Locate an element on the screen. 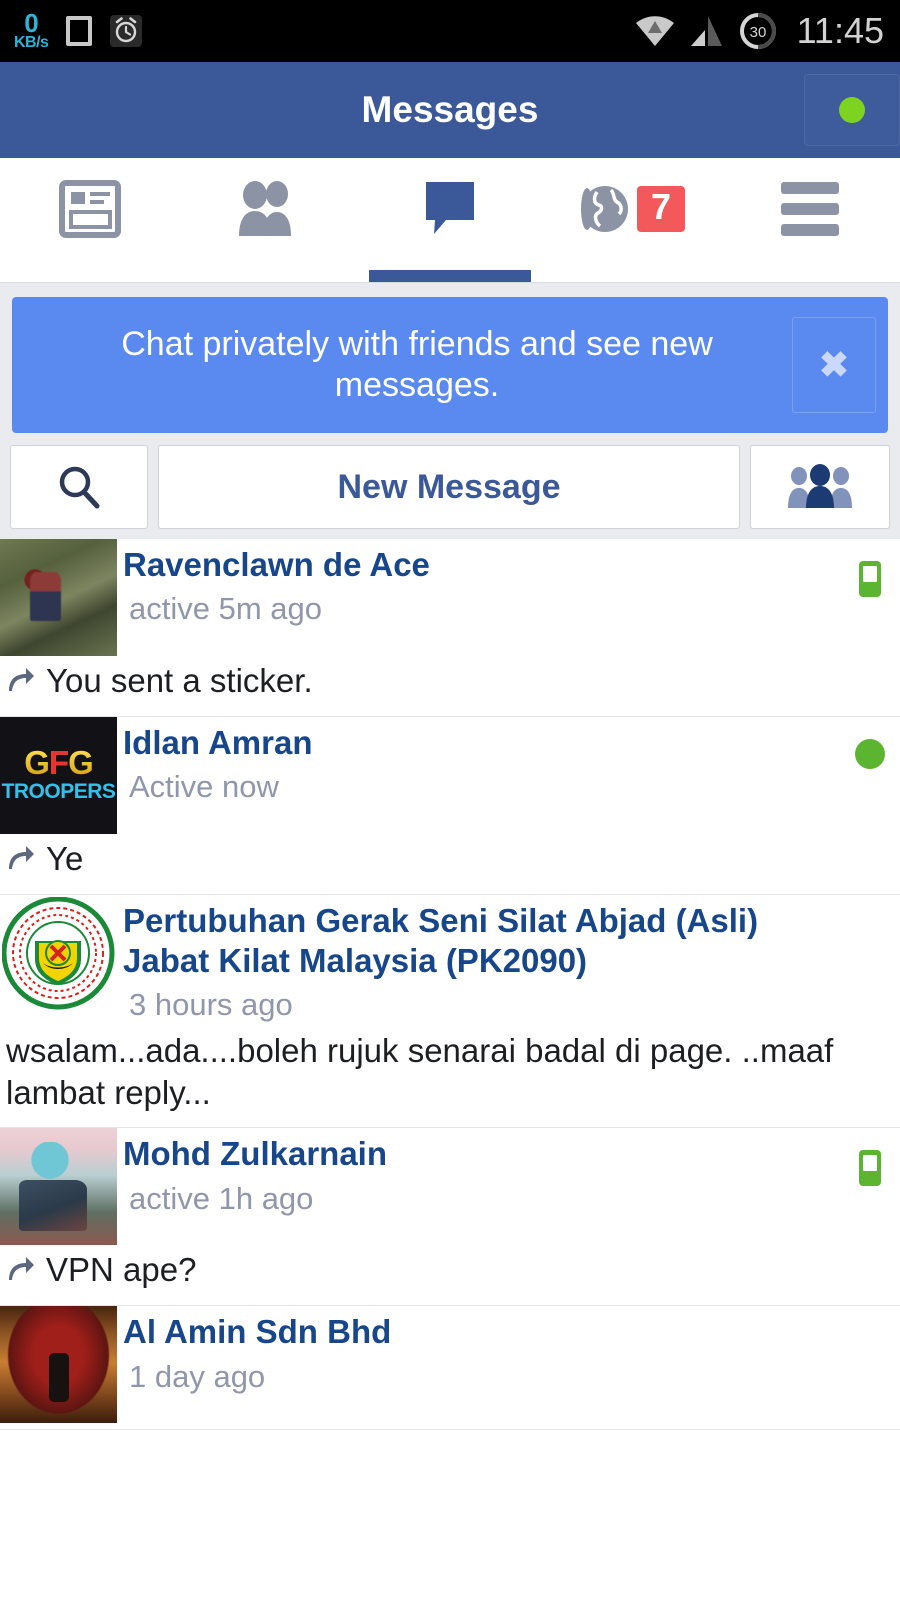  conversation-snippet-row: Ye is located at coordinates (450, 861).